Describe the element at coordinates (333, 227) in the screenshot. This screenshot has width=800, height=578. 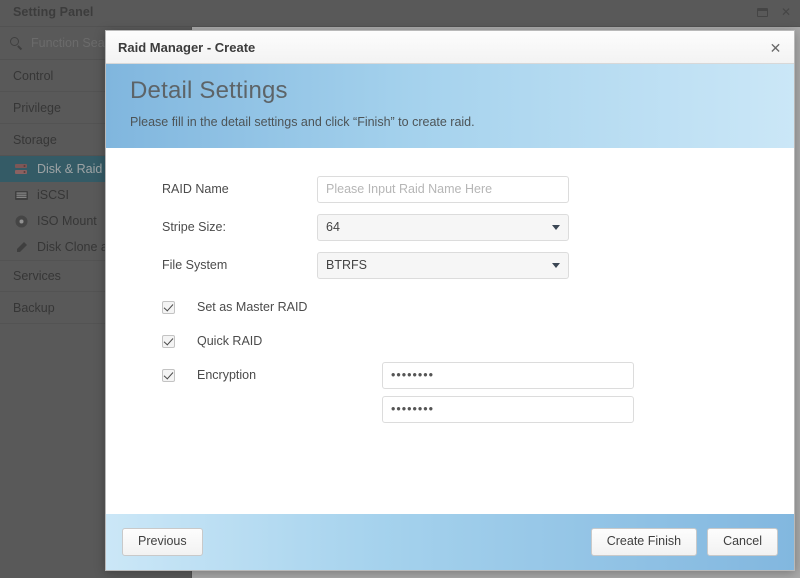
I see `stripe-size-value: 64` at that location.